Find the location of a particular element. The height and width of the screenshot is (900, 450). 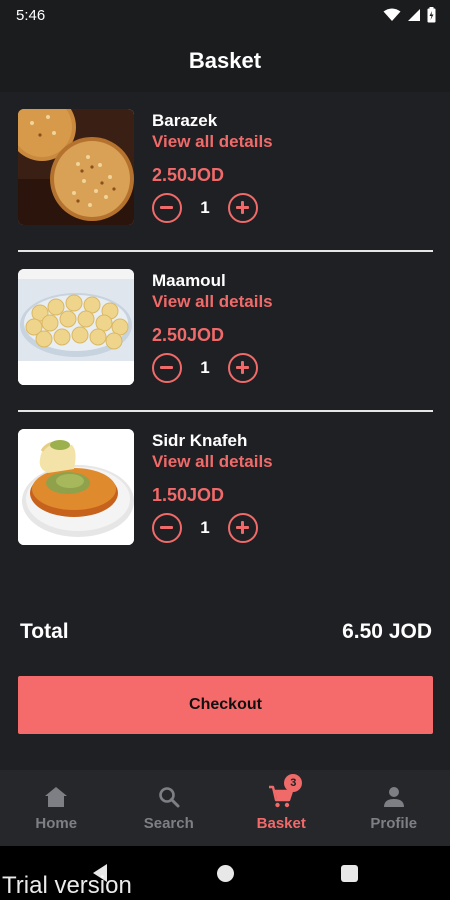

status-bar: 5:46 is located at coordinates (225, 15).